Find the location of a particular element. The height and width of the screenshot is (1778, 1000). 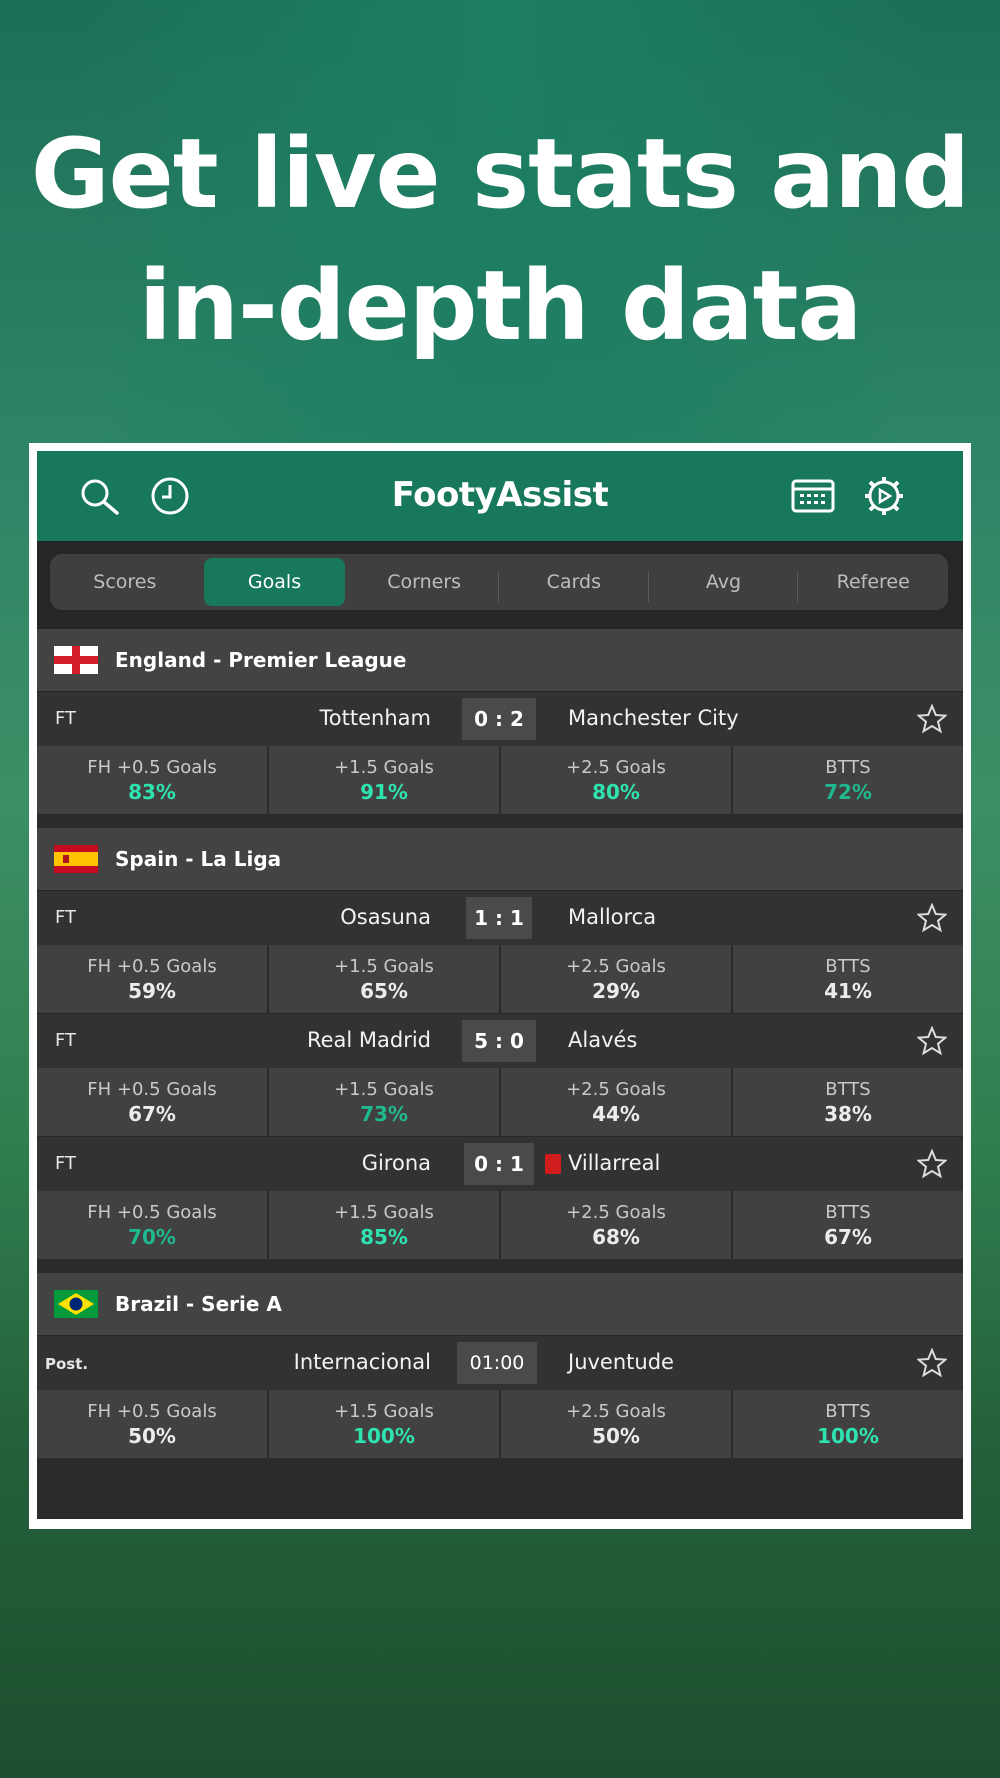

stat-cell: +2.5 Goals 50% is located at coordinates (616, 1424).